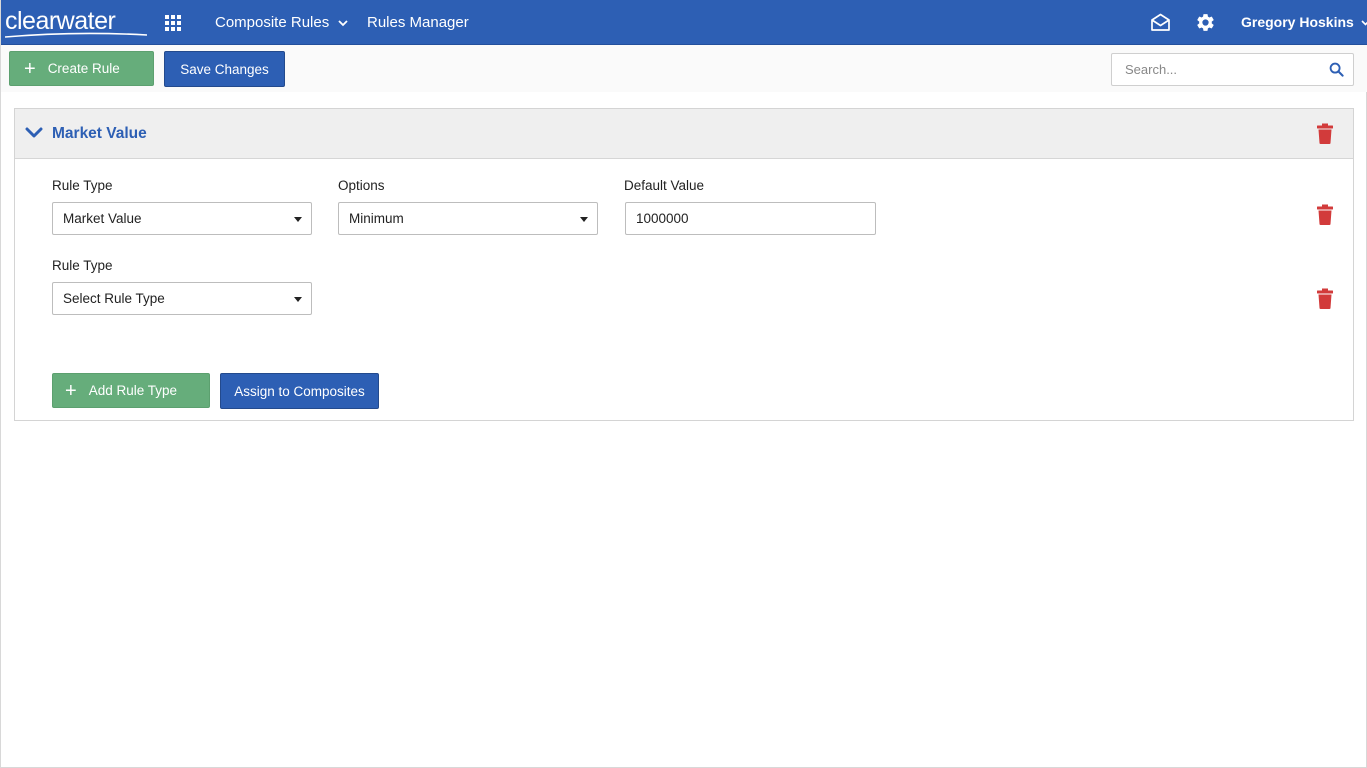 The width and height of the screenshot is (1367, 768). Describe the element at coordinates (76, 35) in the screenshot. I see `logo-swoosh-icon` at that location.